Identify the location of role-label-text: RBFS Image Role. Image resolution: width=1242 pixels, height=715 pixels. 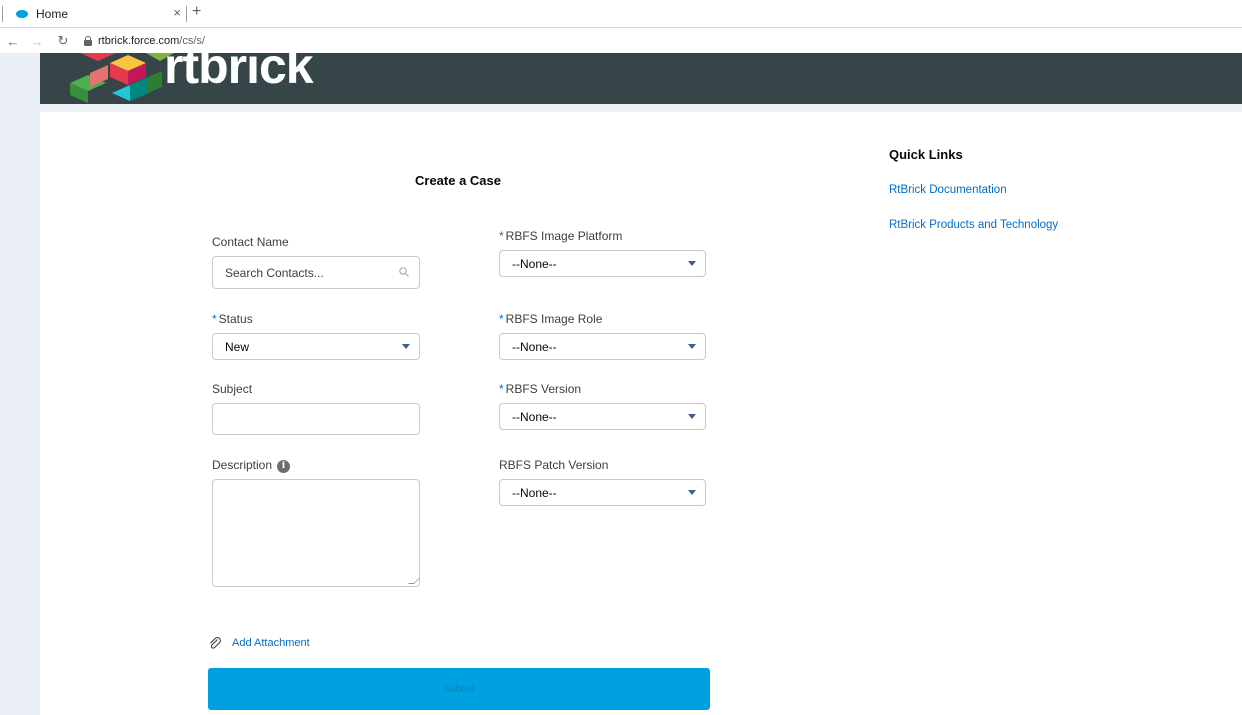
(554, 319).